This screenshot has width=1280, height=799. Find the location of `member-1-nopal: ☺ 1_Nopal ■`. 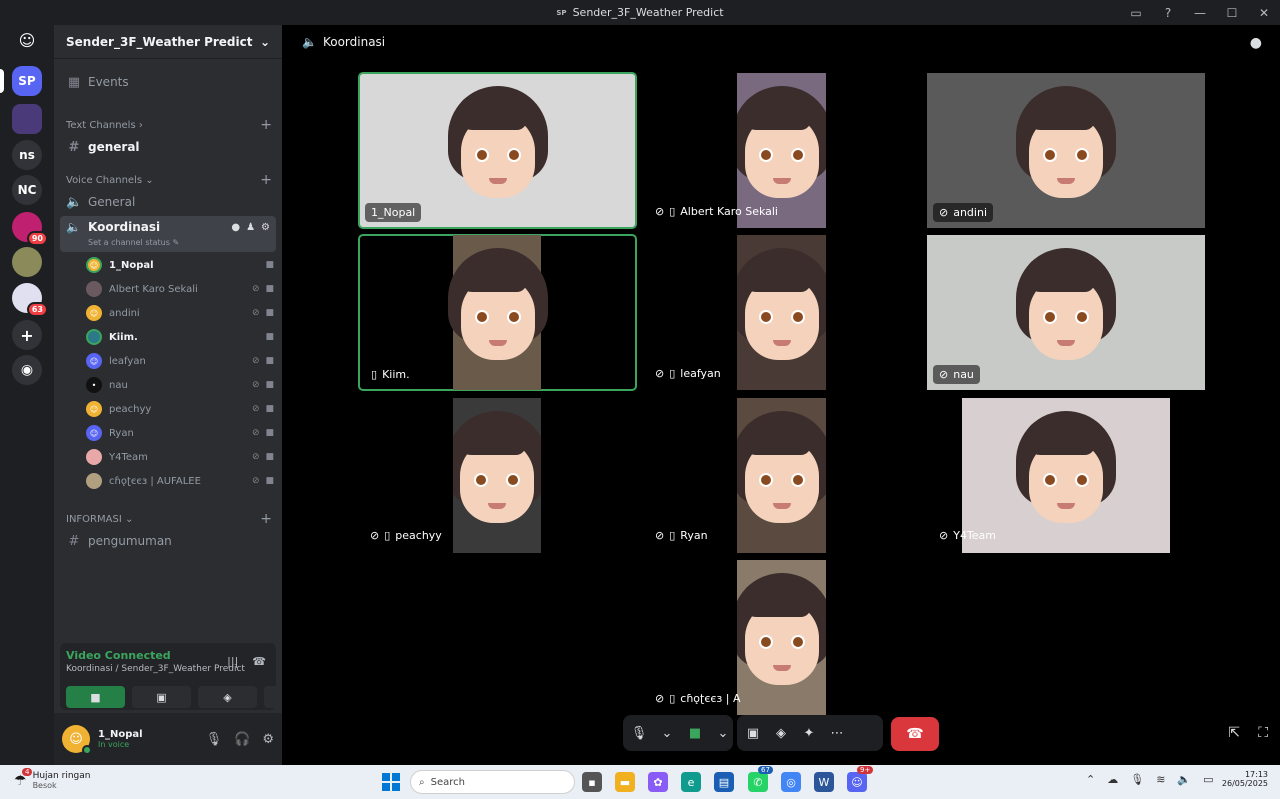

member-1-nopal: ☺ 1_Nopal ■ is located at coordinates (180, 265).